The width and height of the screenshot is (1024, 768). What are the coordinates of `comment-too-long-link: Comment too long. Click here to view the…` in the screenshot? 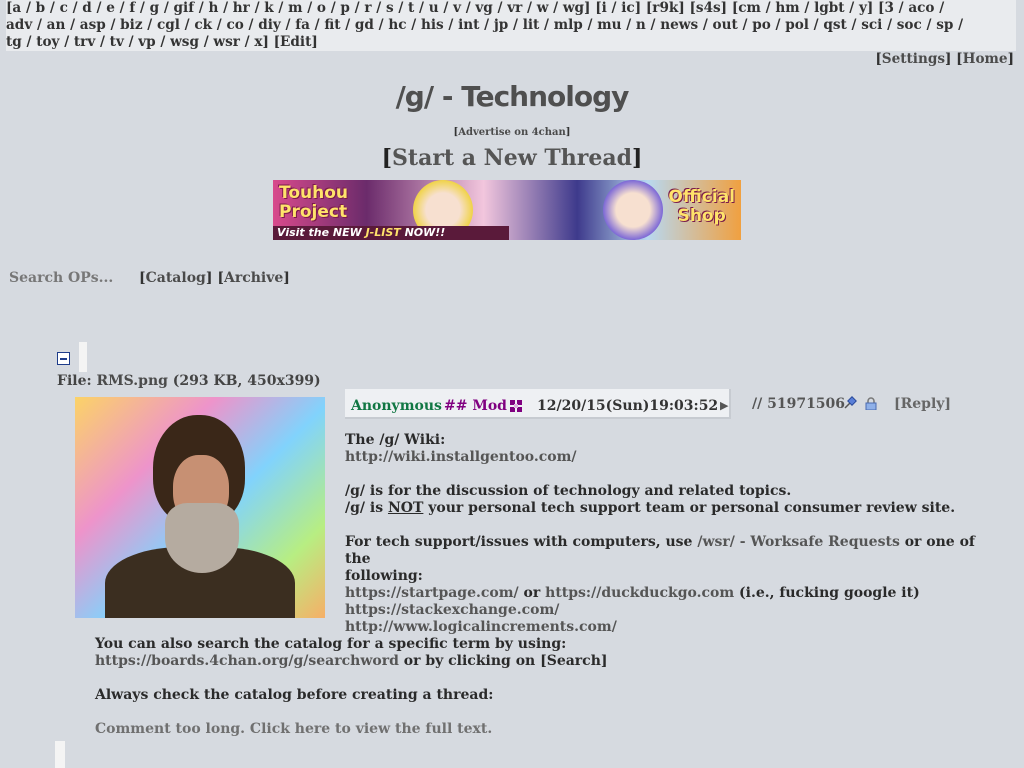 It's located at (535, 729).